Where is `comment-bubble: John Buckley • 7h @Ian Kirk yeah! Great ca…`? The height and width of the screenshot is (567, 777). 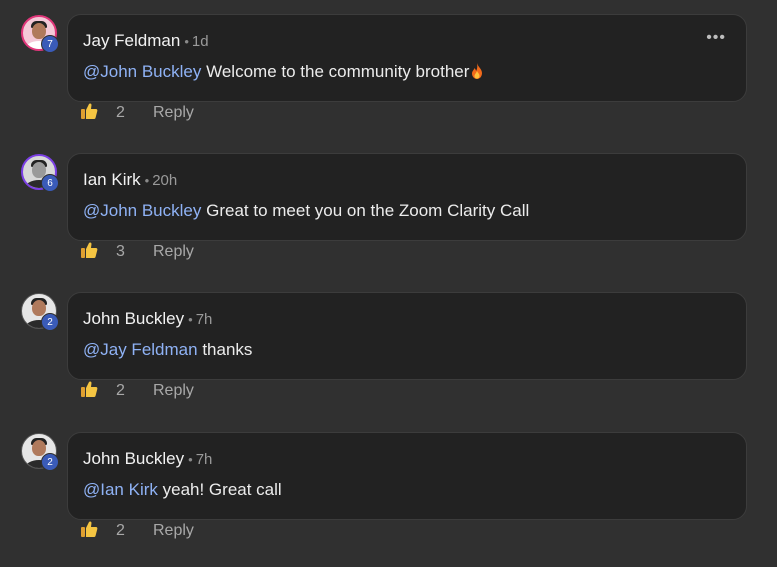 comment-bubble: John Buckley • 7h @Ian Kirk yeah! Great ca… is located at coordinates (407, 476).